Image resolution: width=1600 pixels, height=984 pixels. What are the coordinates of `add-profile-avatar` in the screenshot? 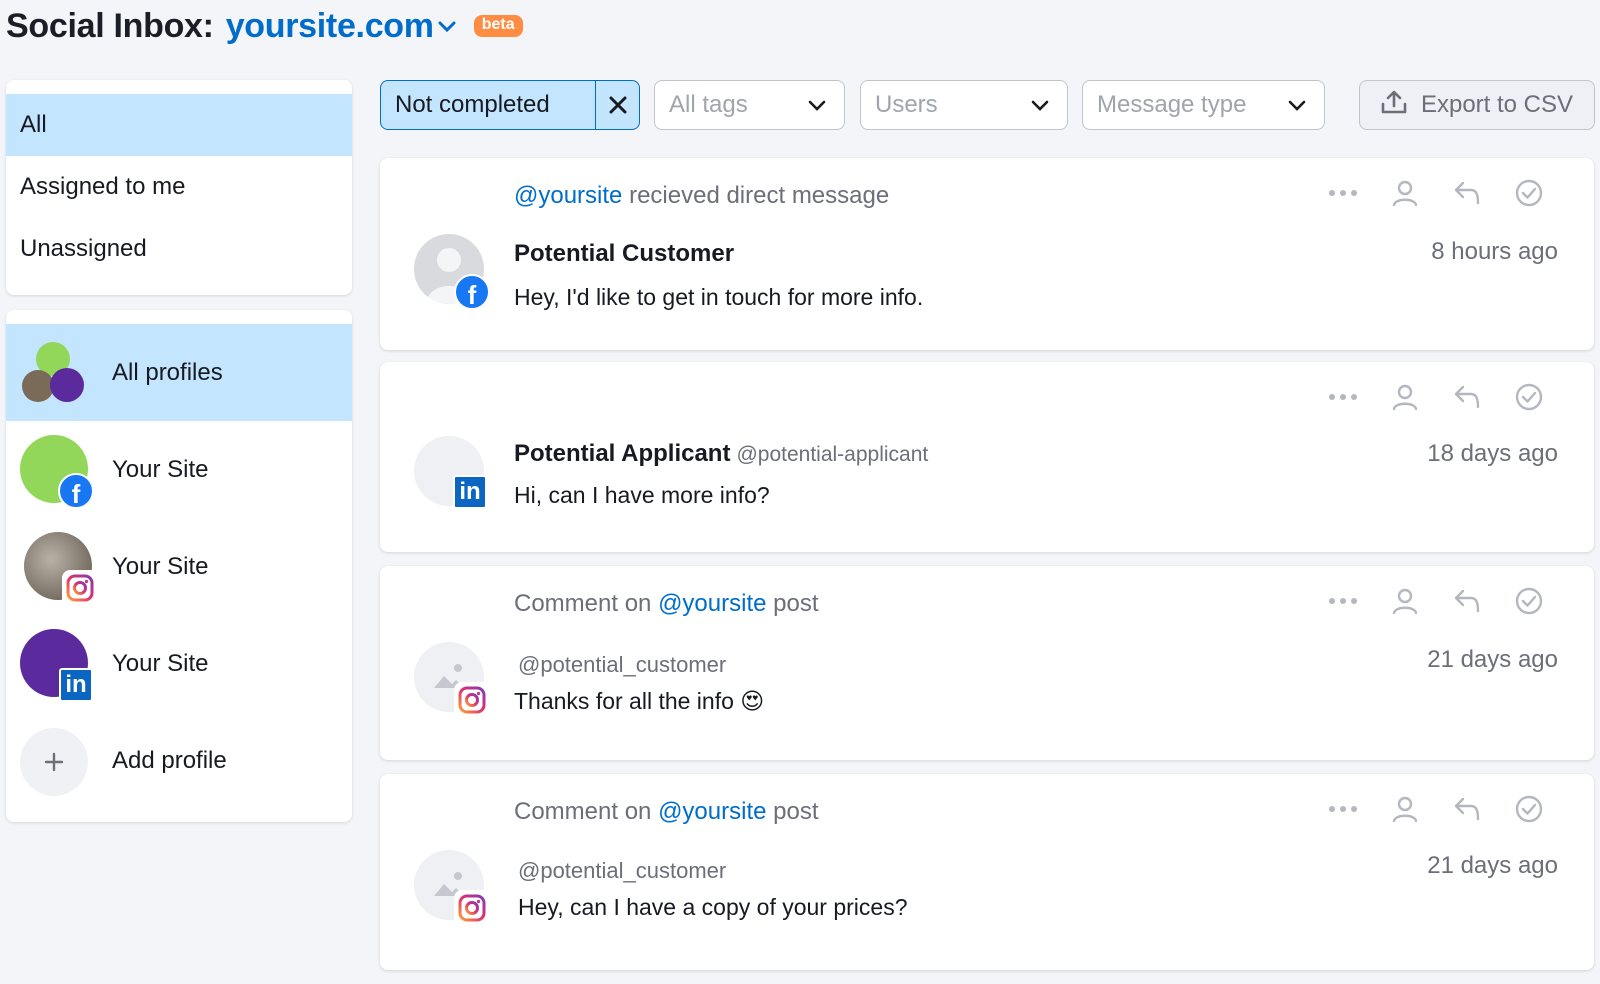 It's located at (55, 761).